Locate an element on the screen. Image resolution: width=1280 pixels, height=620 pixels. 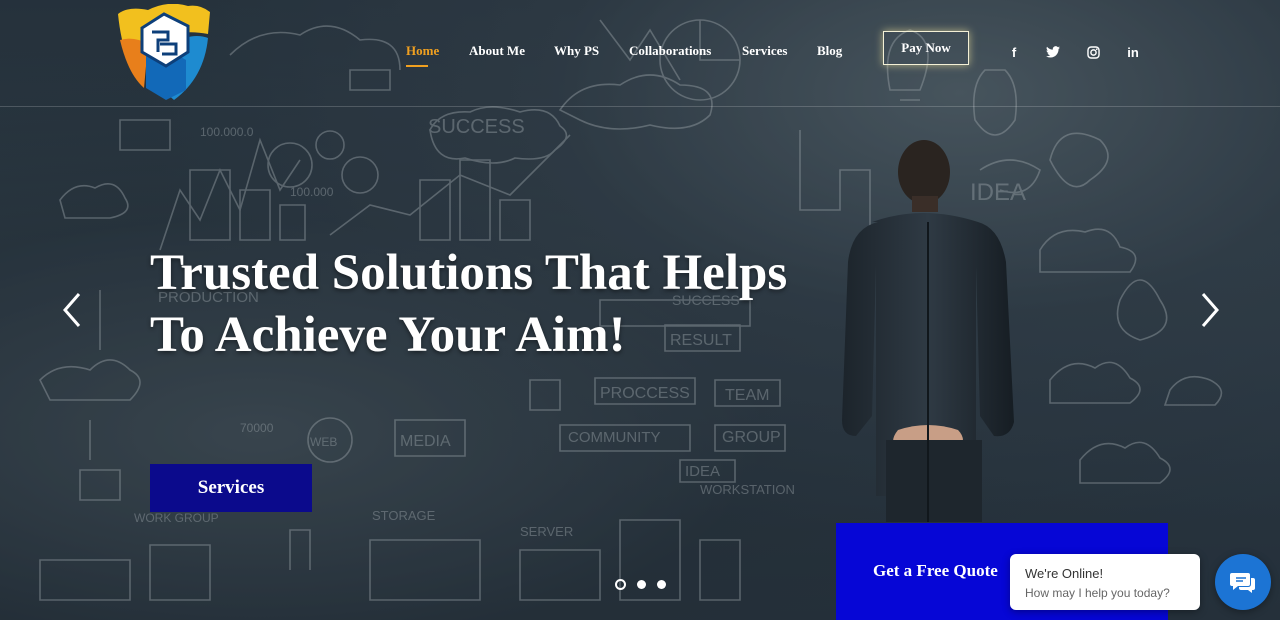
nav-active-indicator is located at coordinates (417, 66).